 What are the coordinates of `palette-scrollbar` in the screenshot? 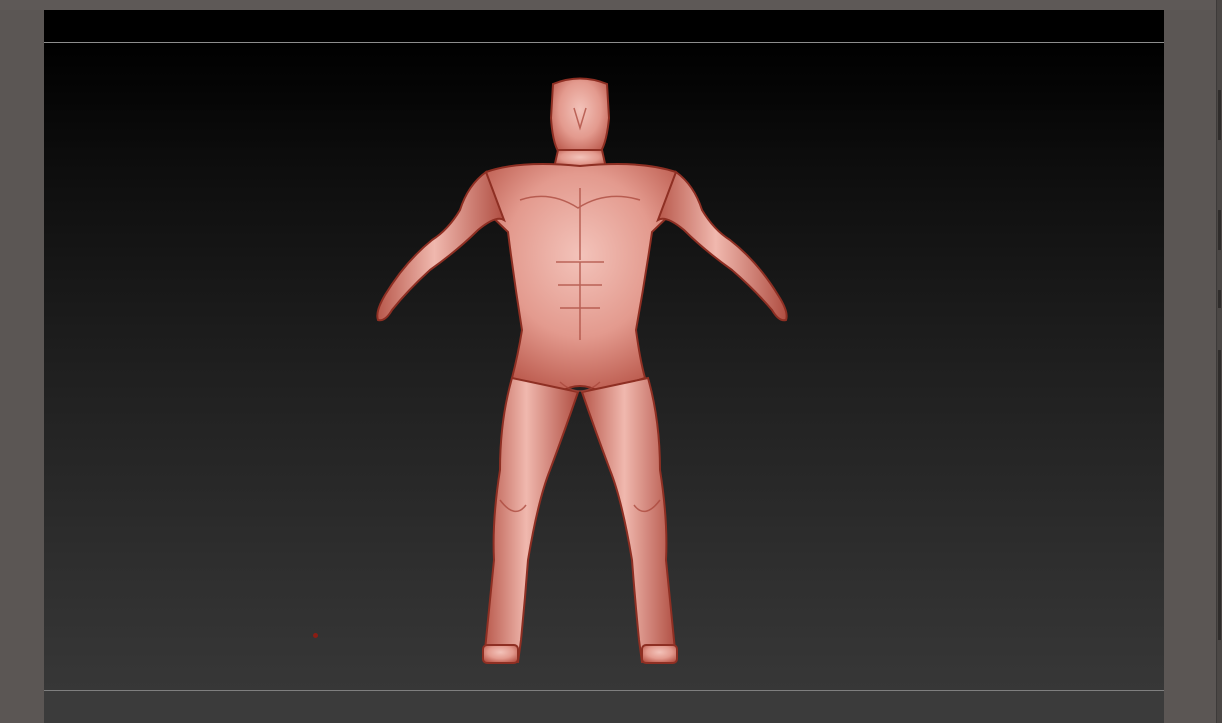 It's located at (1219, 495).